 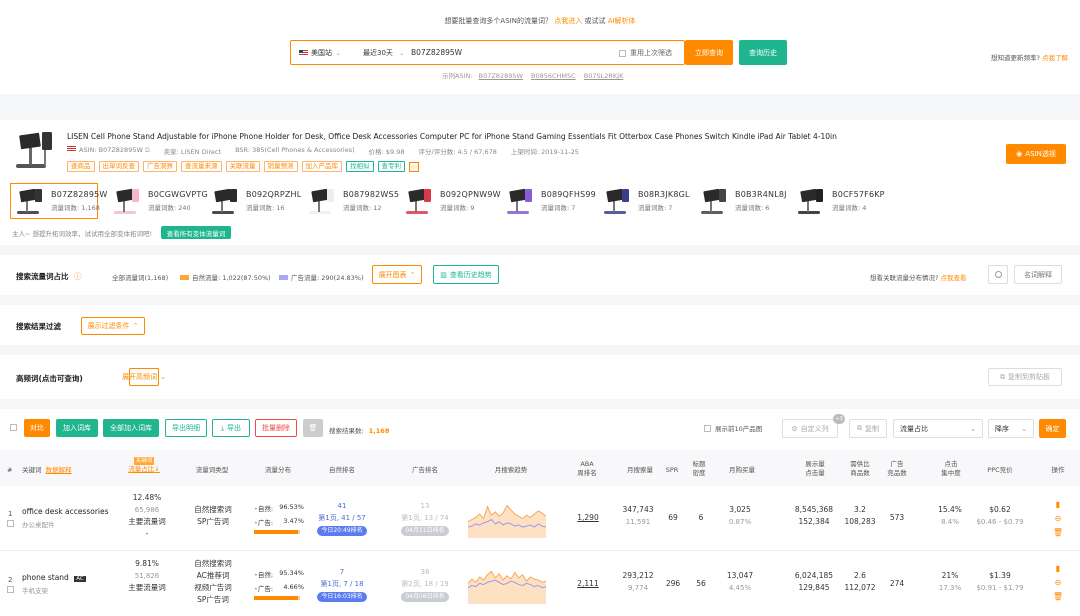 What do you see at coordinates (59, 470) in the screenshot?
I see `data-explain-link: 数据解释` at bounding box center [59, 470].